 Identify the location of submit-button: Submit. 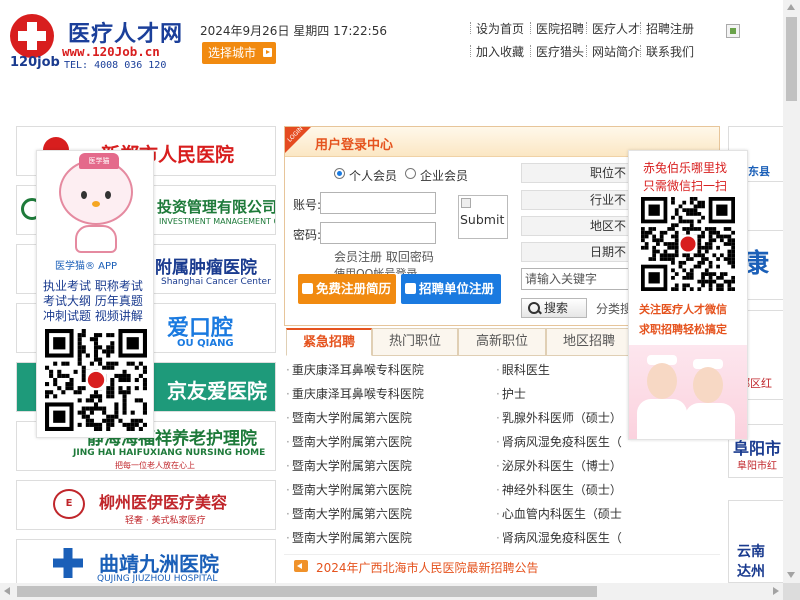
(483, 217).